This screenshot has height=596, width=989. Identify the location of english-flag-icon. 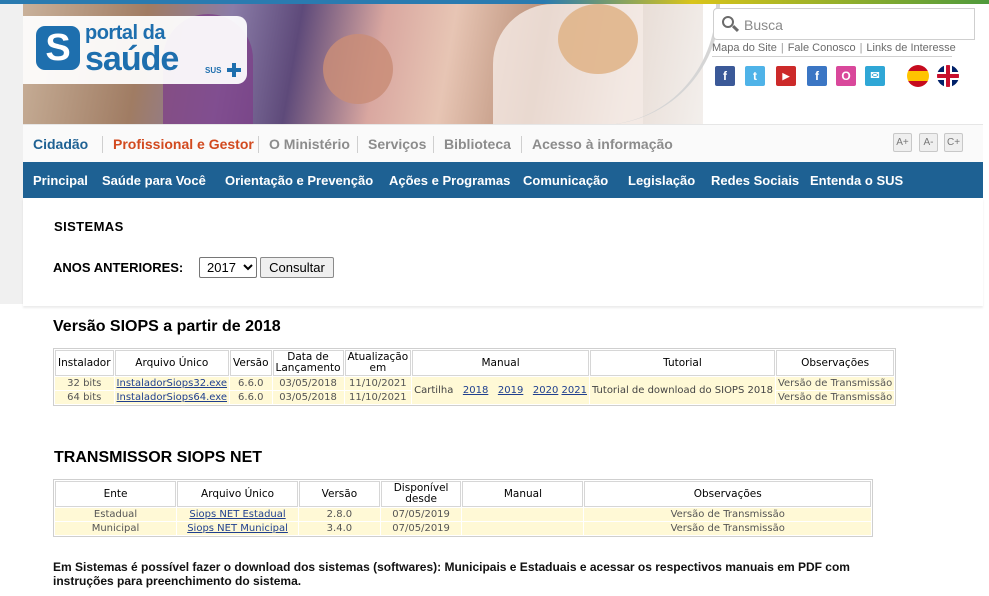
(948, 76).